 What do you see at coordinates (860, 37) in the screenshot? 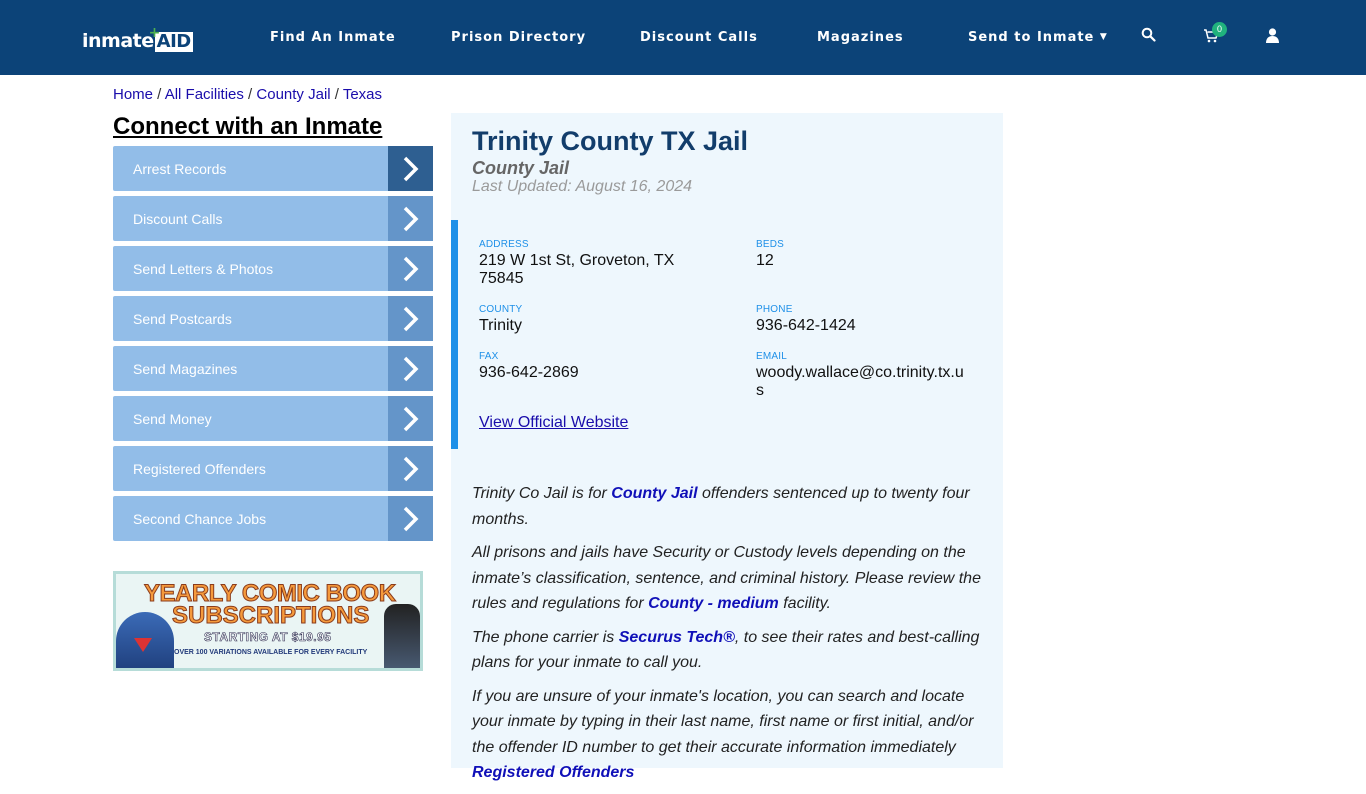
I see `nav-magazines: Magazines` at bounding box center [860, 37].